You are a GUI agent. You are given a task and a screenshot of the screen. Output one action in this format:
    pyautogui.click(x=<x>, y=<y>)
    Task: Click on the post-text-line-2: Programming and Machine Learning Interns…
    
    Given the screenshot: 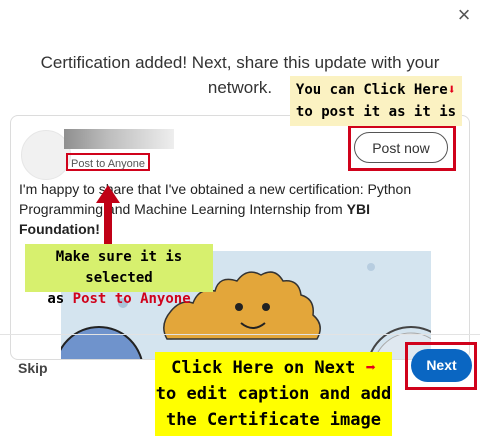 What is the action you would take?
    pyautogui.click(x=194, y=209)
    